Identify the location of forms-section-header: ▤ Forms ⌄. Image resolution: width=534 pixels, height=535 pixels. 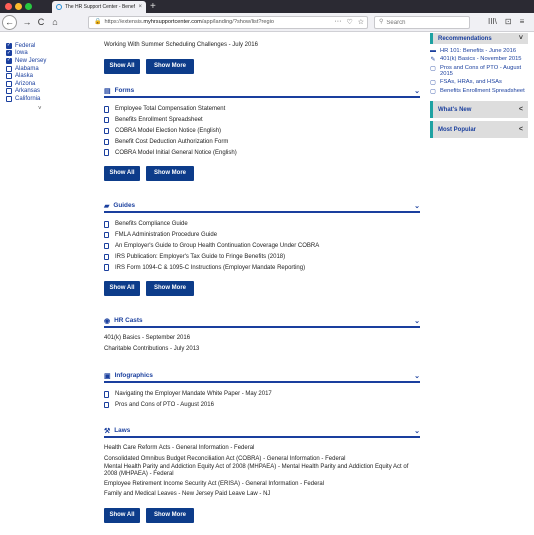
(262, 92).